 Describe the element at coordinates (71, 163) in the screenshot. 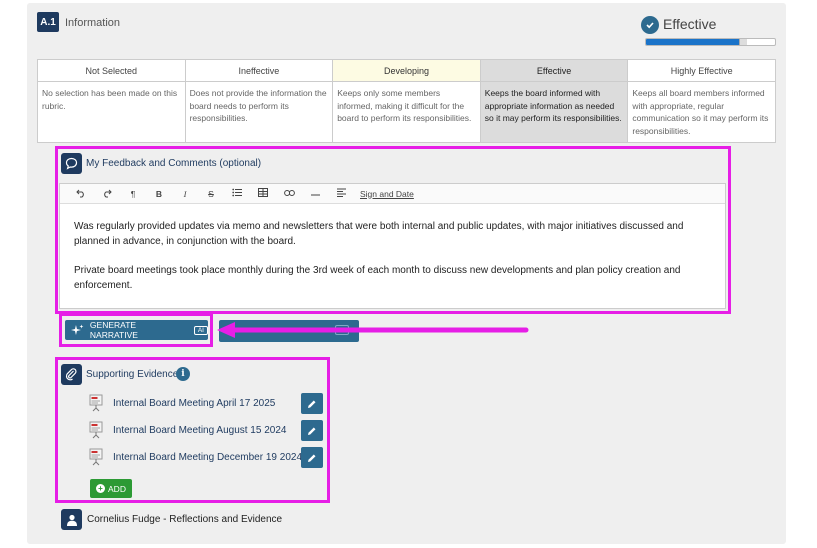

I see `comment-icon` at that location.